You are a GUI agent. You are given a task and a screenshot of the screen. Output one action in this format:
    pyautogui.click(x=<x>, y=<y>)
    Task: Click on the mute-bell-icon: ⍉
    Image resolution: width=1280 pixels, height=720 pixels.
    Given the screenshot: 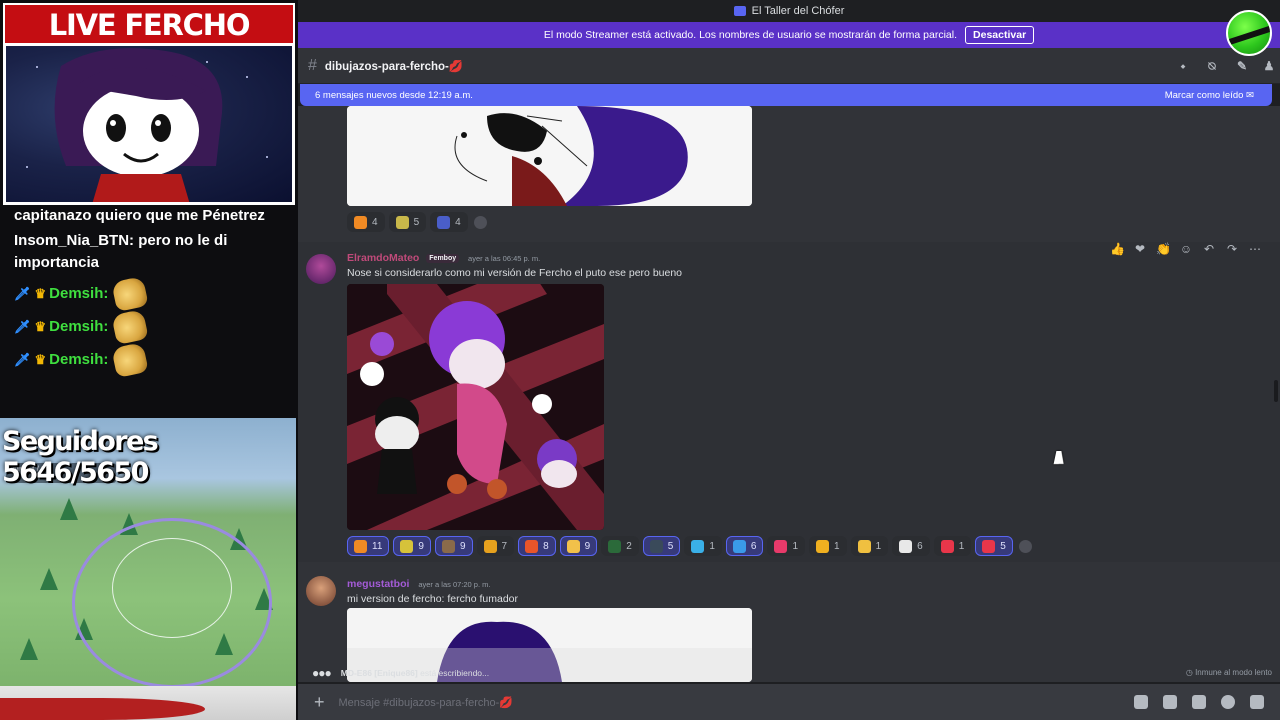 What is the action you would take?
    pyautogui.click(x=1212, y=66)
    